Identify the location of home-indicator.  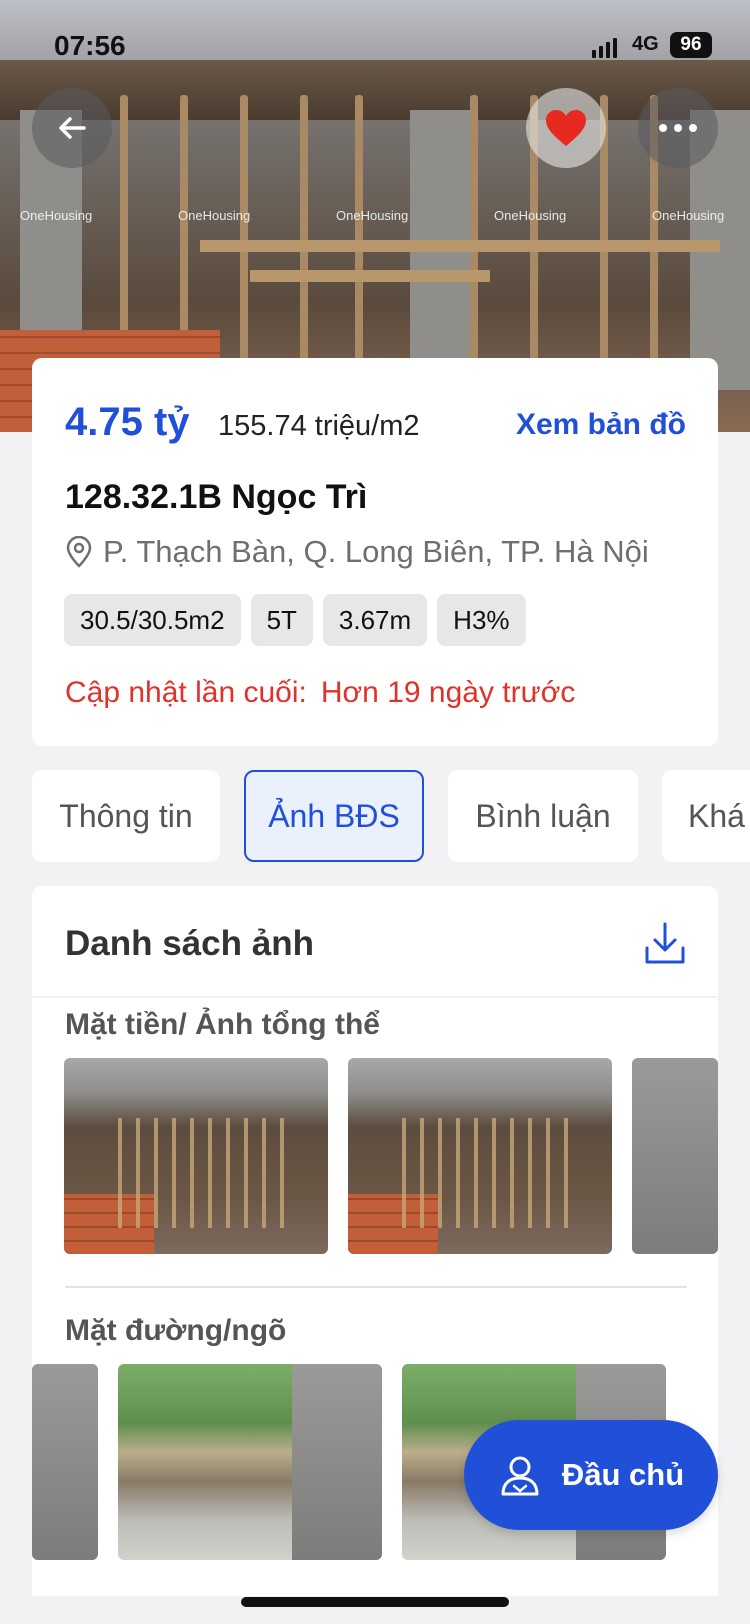
(375, 1602).